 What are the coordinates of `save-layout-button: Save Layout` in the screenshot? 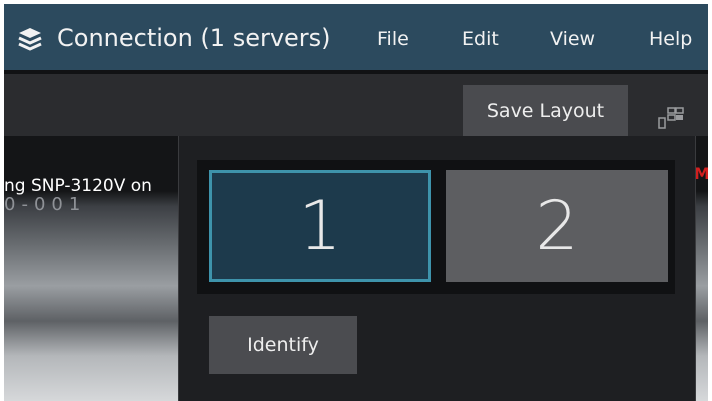 It's located at (545, 110).